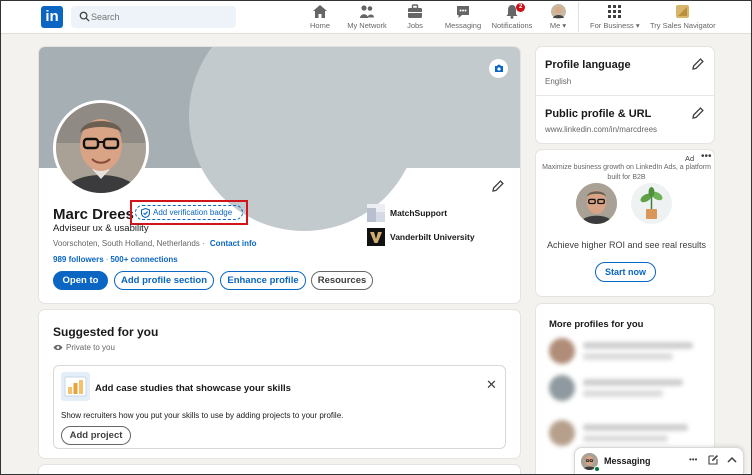  Describe the element at coordinates (164, 280) in the screenshot. I see `add-profile-section-button: Add profile section` at that location.